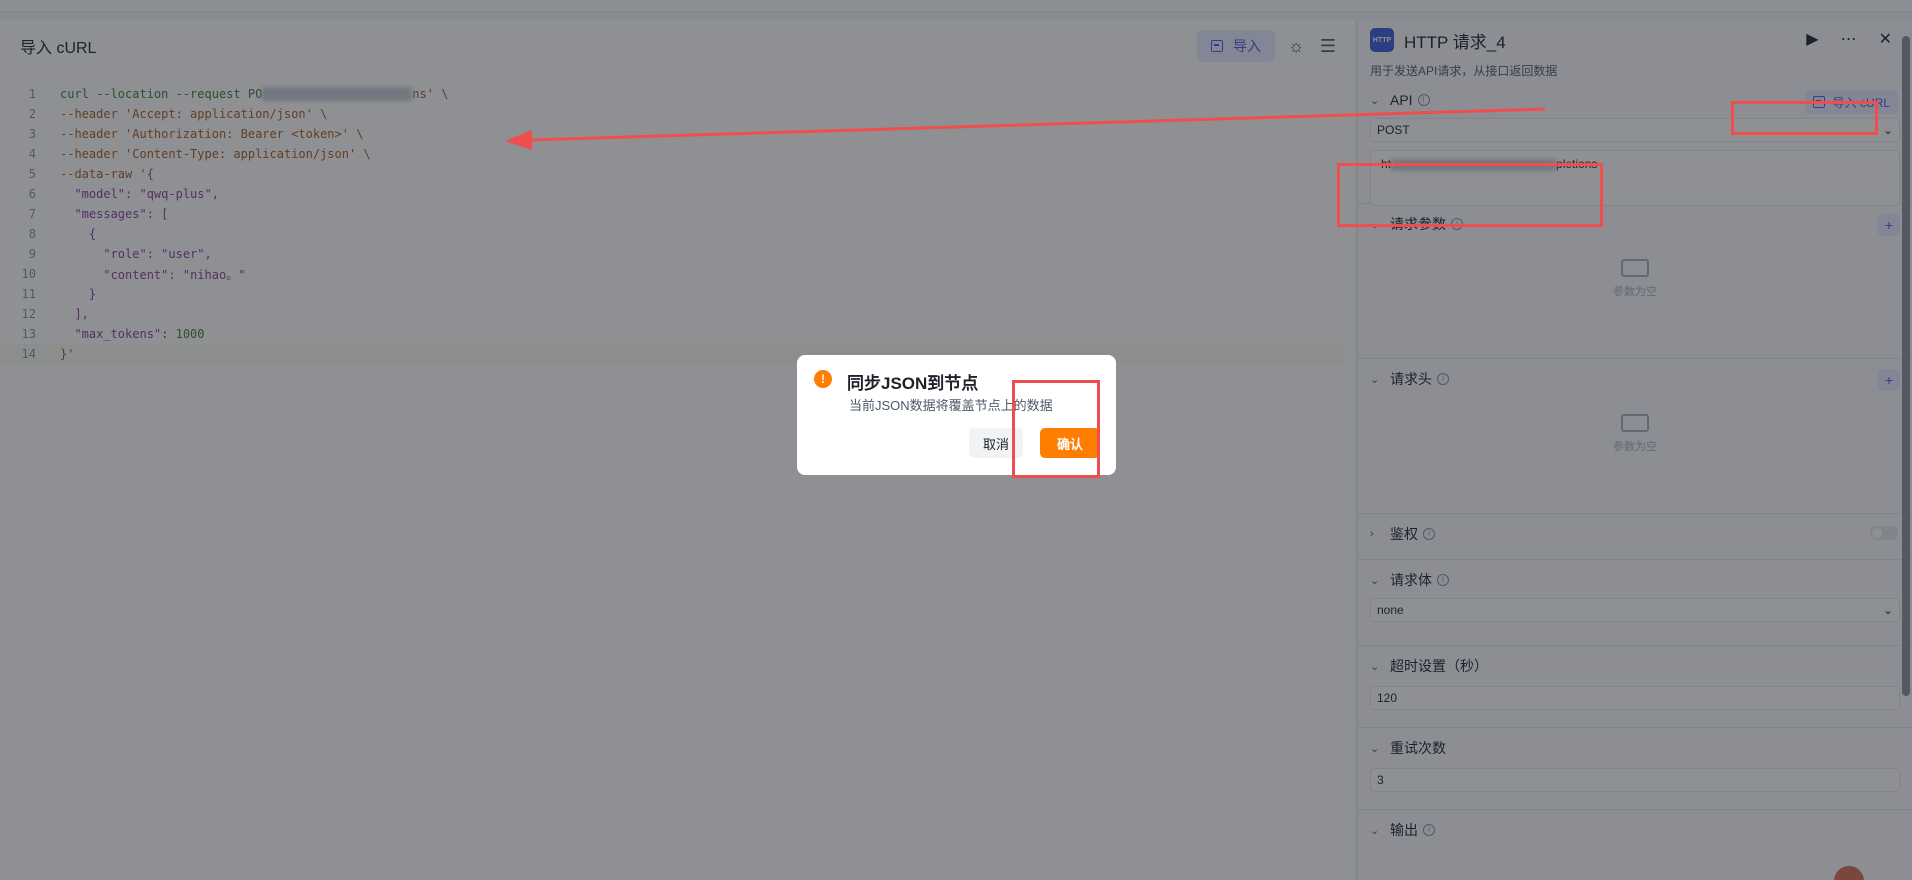 The width and height of the screenshot is (1912, 880). I want to click on annotation-box-import-curl, so click(1804, 118).